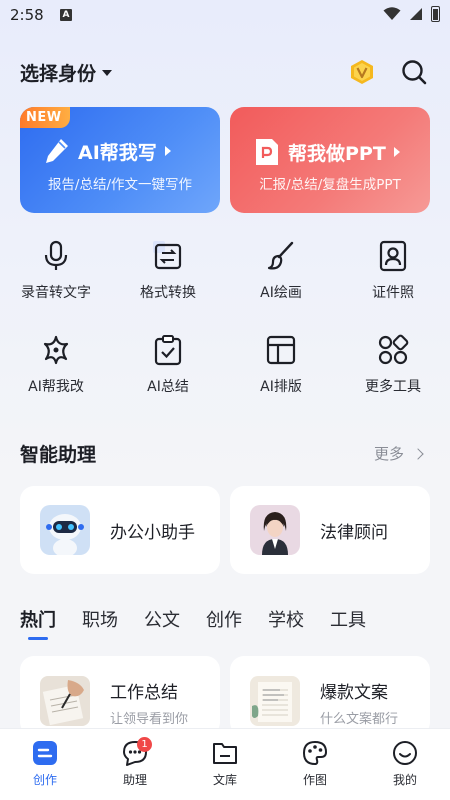 The height and width of the screenshot is (800, 450). I want to click on nav-label: 创作, so click(44, 780).